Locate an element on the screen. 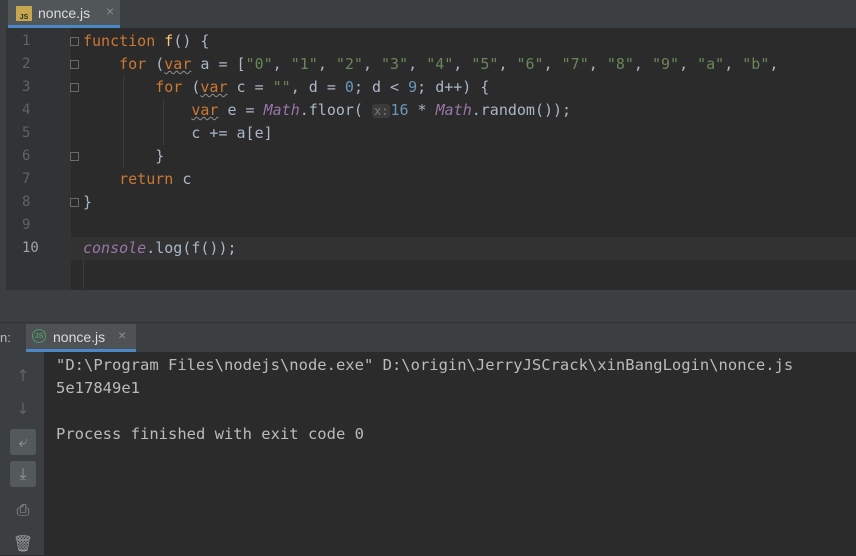 This screenshot has width=856, height=556. code-text: c is located at coordinates (182, 179).